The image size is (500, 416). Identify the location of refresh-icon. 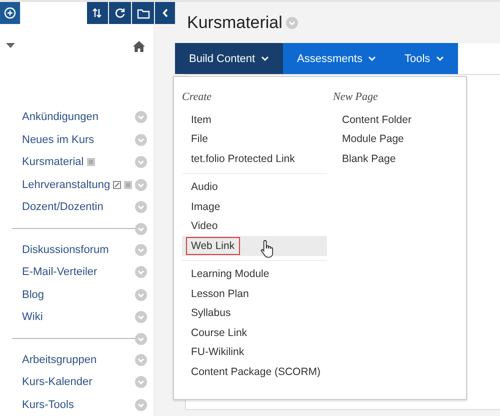
(120, 13).